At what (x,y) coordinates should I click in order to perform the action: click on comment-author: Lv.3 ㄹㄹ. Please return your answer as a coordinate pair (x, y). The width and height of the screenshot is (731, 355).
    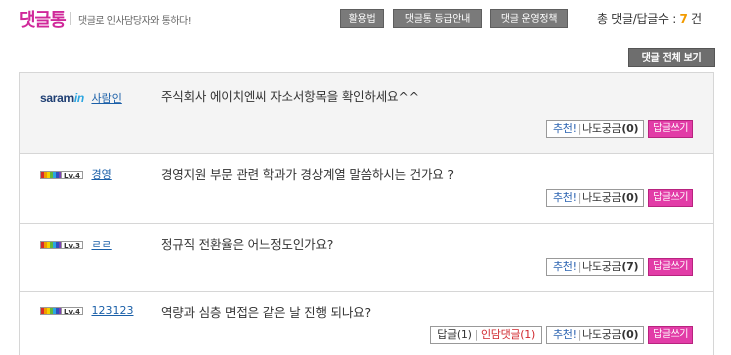
    Looking at the image, I should click on (76, 244).